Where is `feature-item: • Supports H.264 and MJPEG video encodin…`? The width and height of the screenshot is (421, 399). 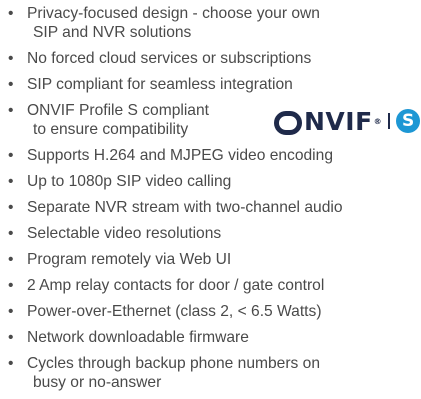
feature-item: • Supports H.264 and MJPEG video encodin… is located at coordinates (212, 155).